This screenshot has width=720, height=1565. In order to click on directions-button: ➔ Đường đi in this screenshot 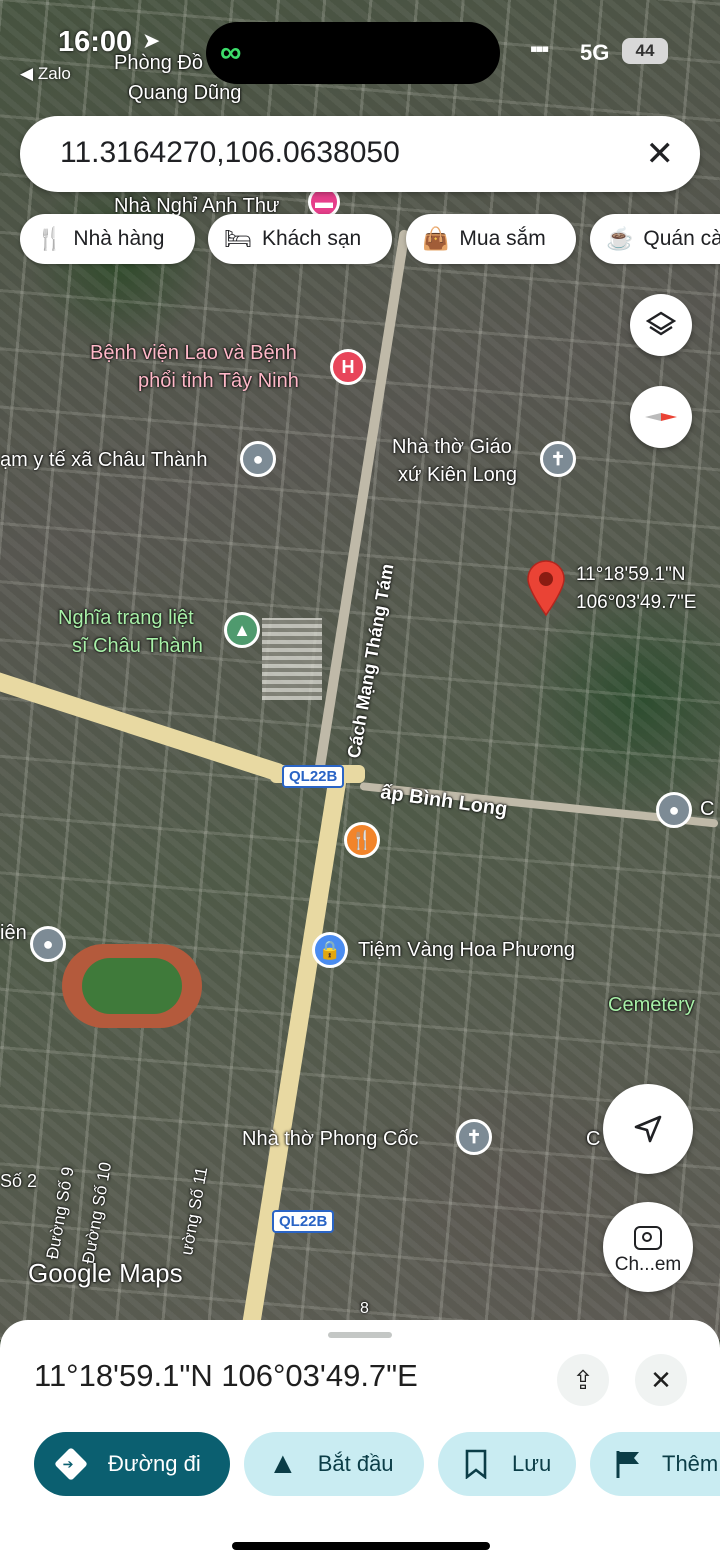, I will do `click(132, 1464)`.